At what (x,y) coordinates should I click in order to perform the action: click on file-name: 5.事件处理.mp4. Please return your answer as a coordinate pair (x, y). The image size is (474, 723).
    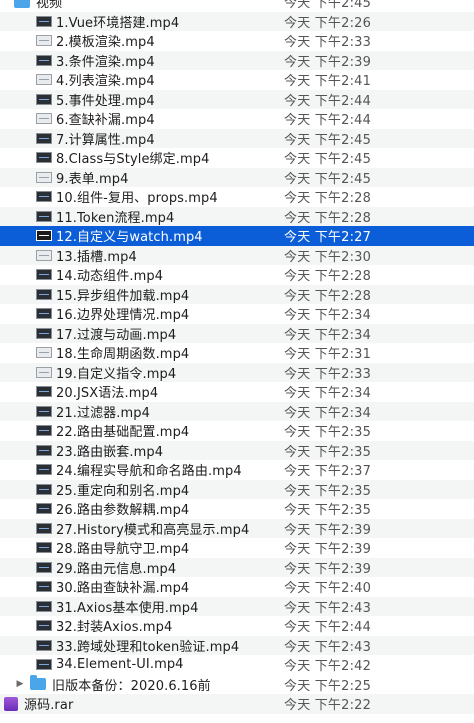
    Looking at the image, I should click on (105, 101).